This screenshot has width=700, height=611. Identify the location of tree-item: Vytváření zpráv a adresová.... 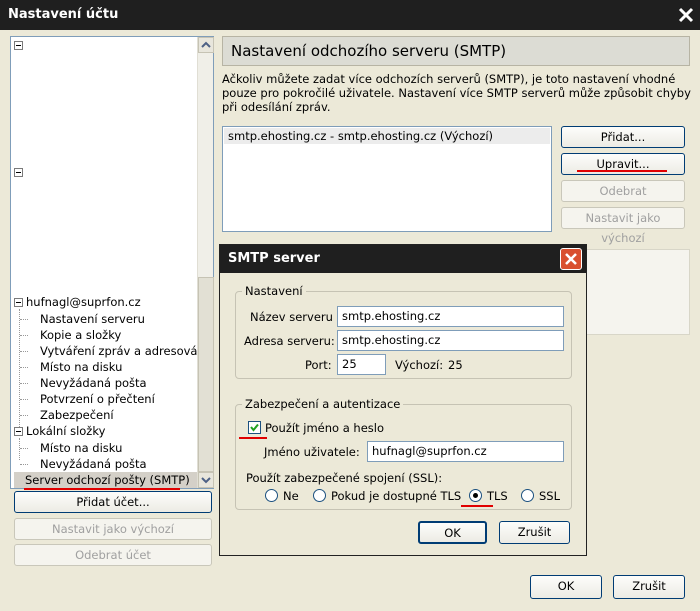
(124, 351).